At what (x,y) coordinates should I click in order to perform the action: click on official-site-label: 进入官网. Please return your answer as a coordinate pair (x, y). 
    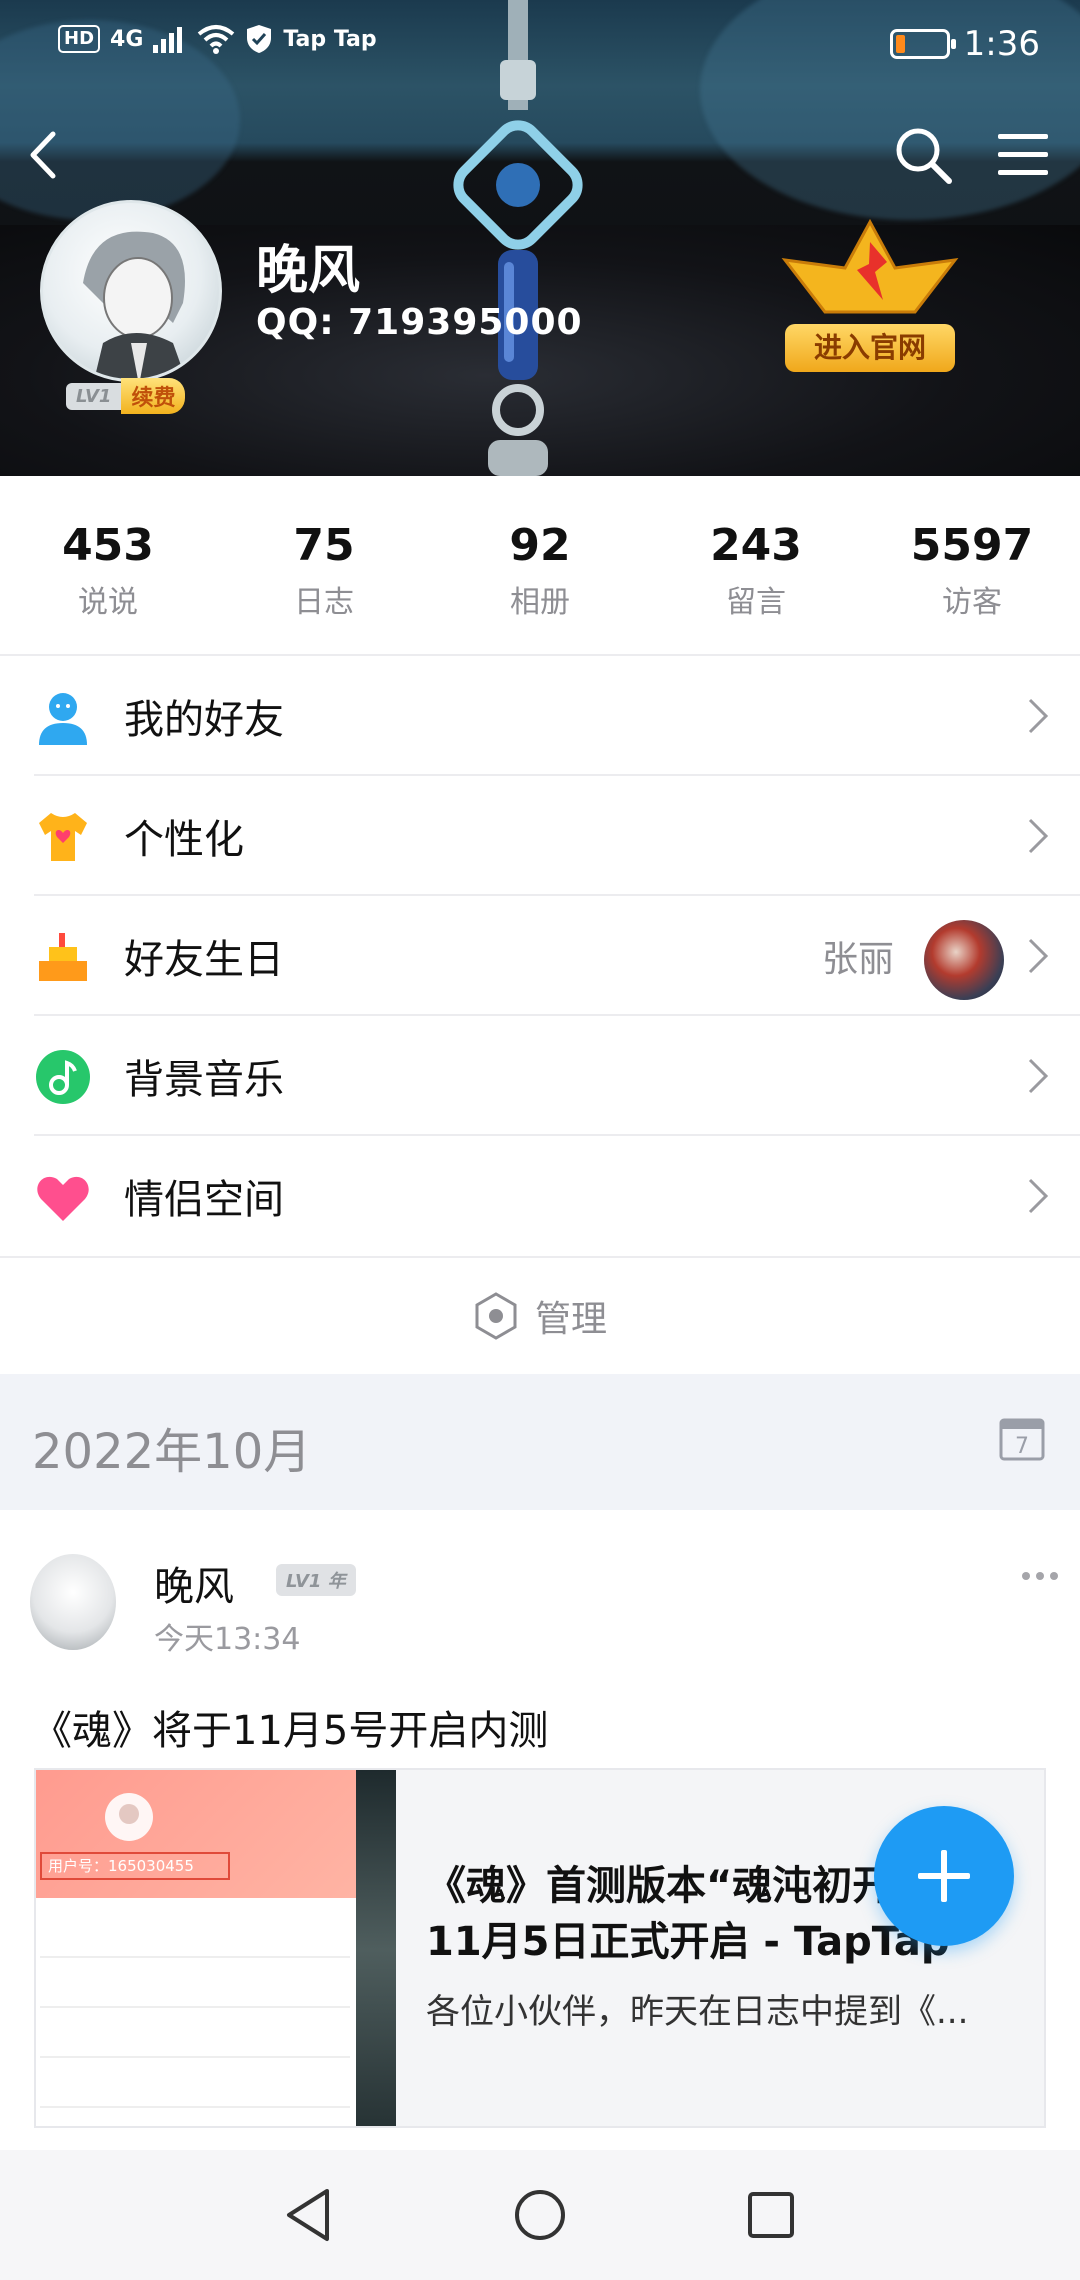
    Looking at the image, I should click on (870, 348).